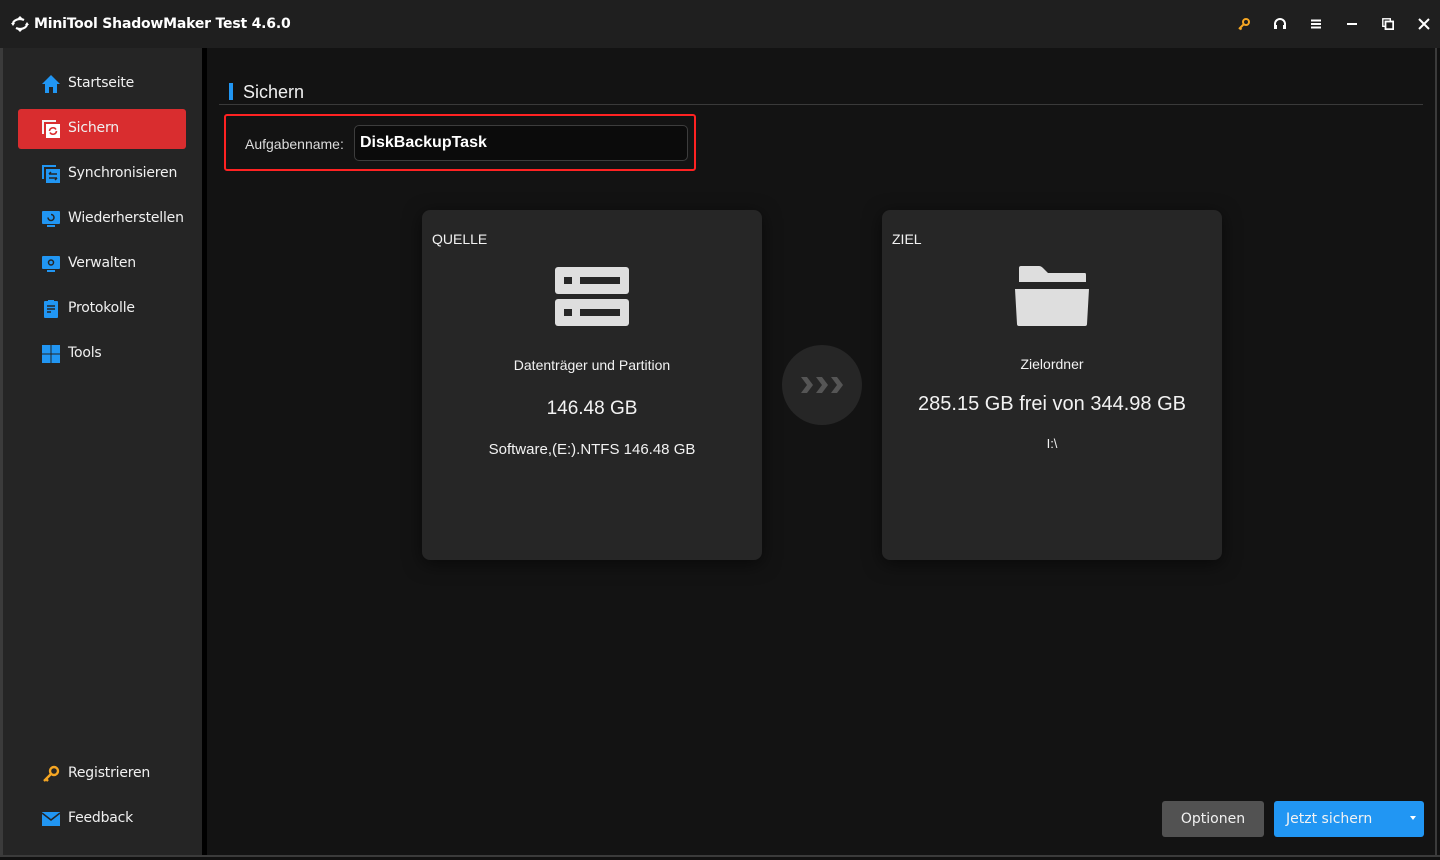  I want to click on section-accent-bar, so click(231, 91).